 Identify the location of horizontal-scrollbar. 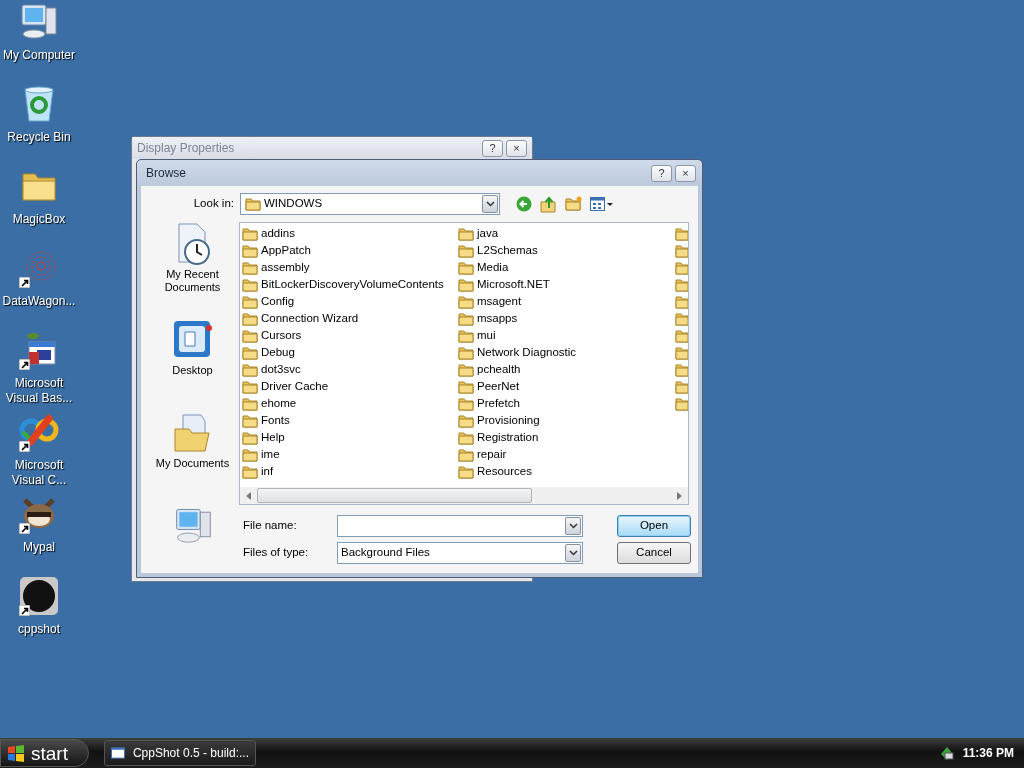
(464, 495).